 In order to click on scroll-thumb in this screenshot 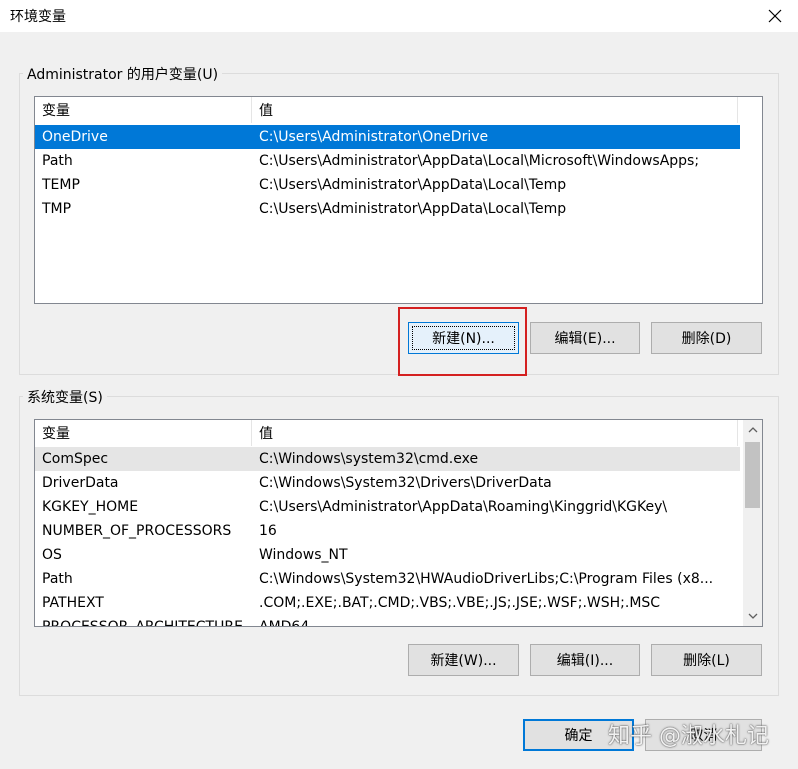, I will do `click(752, 475)`.